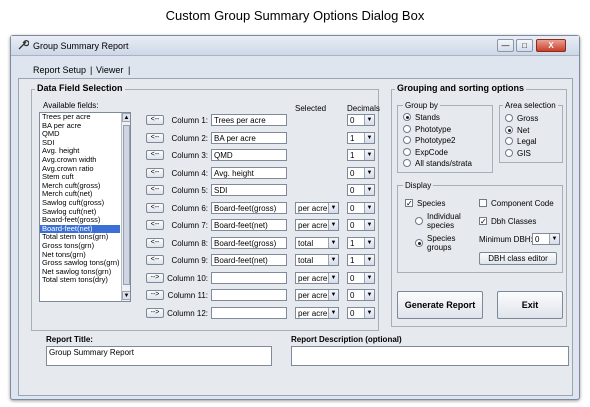 The image size is (590, 407). What do you see at coordinates (189, 155) in the screenshot?
I see `column-label: Column 3:` at bounding box center [189, 155].